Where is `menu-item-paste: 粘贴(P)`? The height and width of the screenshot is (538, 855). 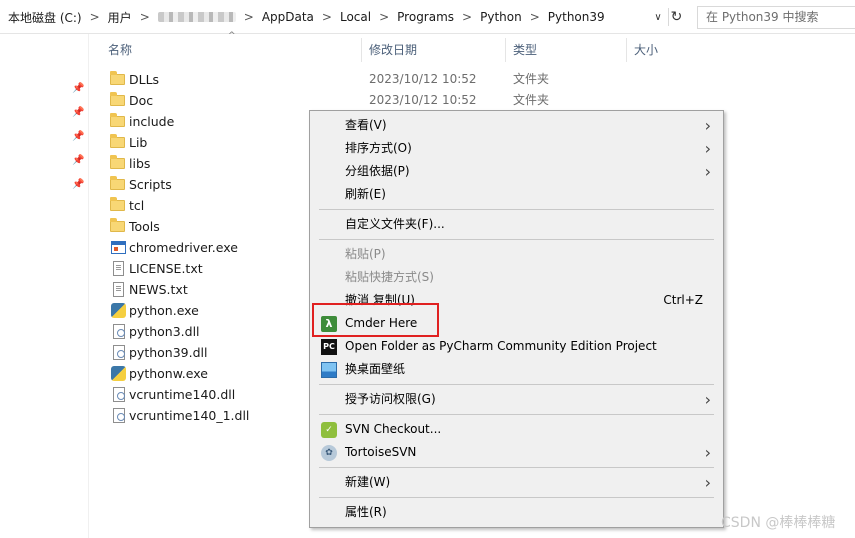
menu-item-paste: 粘贴(P) is located at coordinates (516, 254).